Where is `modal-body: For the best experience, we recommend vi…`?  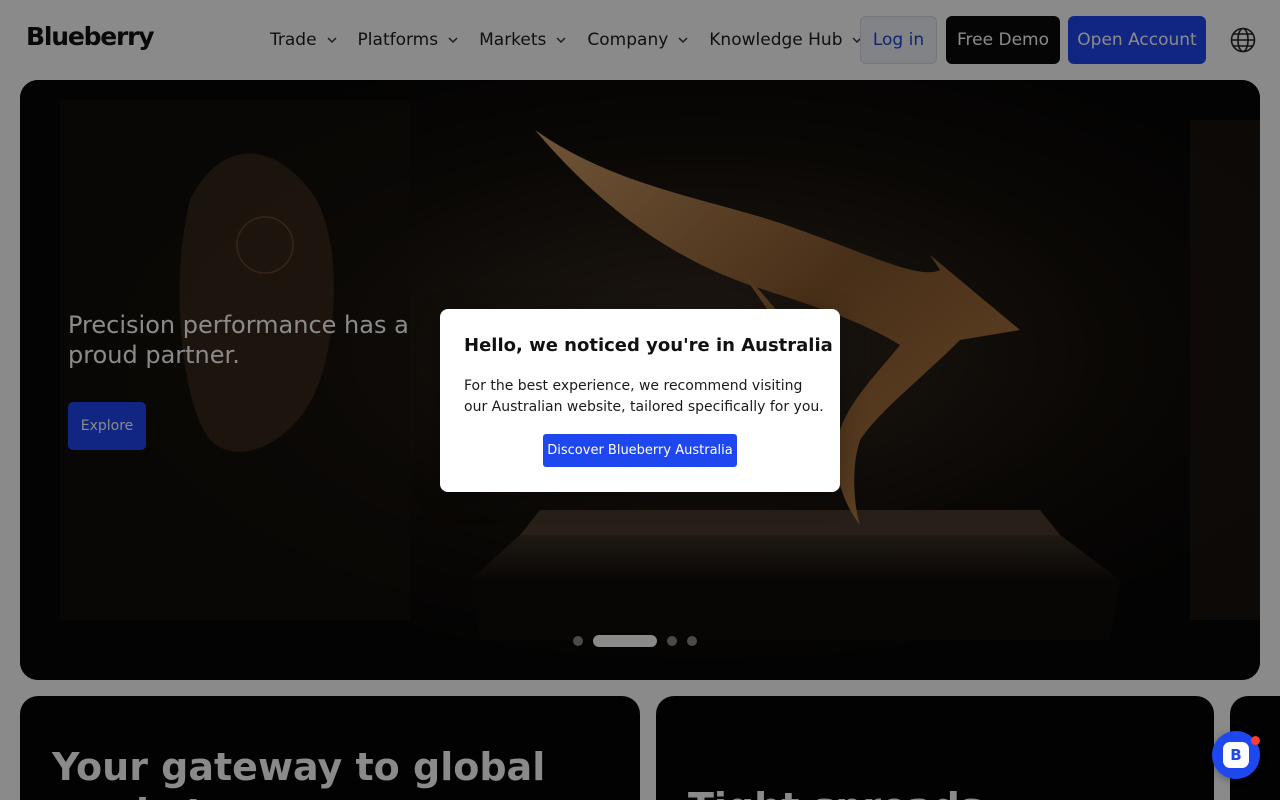
modal-body: For the best experience, we recommend vi… is located at coordinates (644, 396).